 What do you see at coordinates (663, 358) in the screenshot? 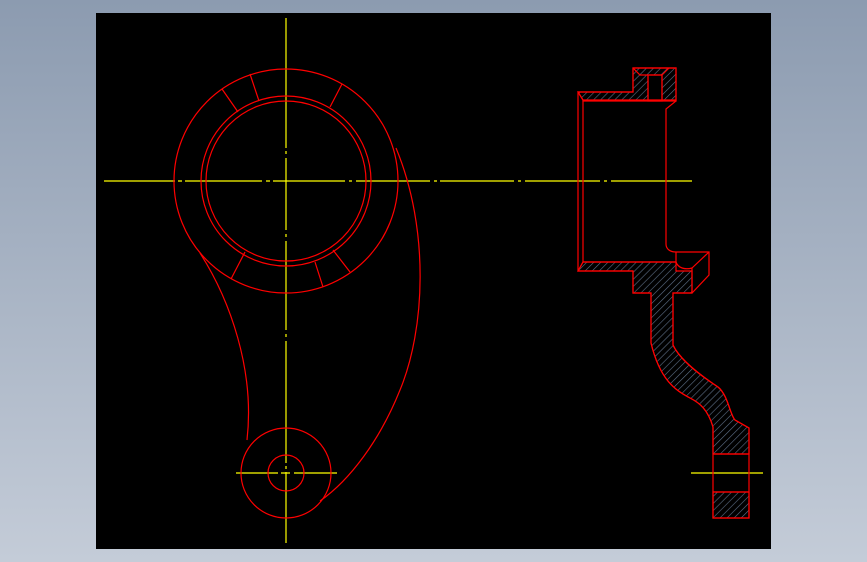
I see `bottom-hatch-band` at bounding box center [663, 358].